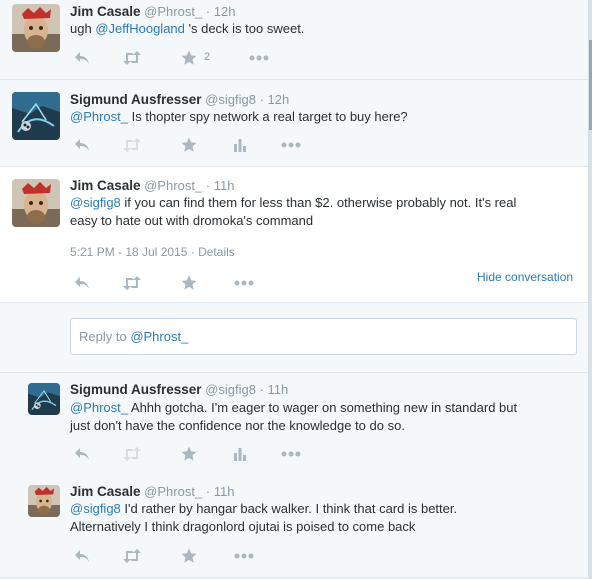 The image size is (592, 579). Describe the element at coordinates (105, 336) in the screenshot. I see `reply-placeholder-text: Reply to` at that location.